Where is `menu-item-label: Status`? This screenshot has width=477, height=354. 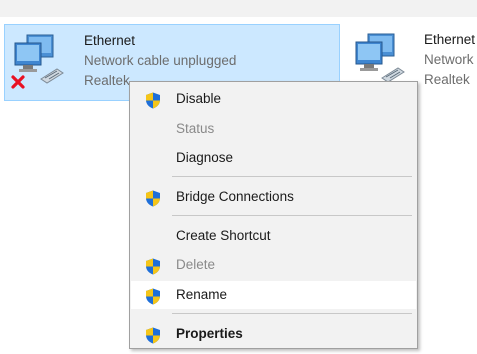 menu-item-label: Status is located at coordinates (195, 128).